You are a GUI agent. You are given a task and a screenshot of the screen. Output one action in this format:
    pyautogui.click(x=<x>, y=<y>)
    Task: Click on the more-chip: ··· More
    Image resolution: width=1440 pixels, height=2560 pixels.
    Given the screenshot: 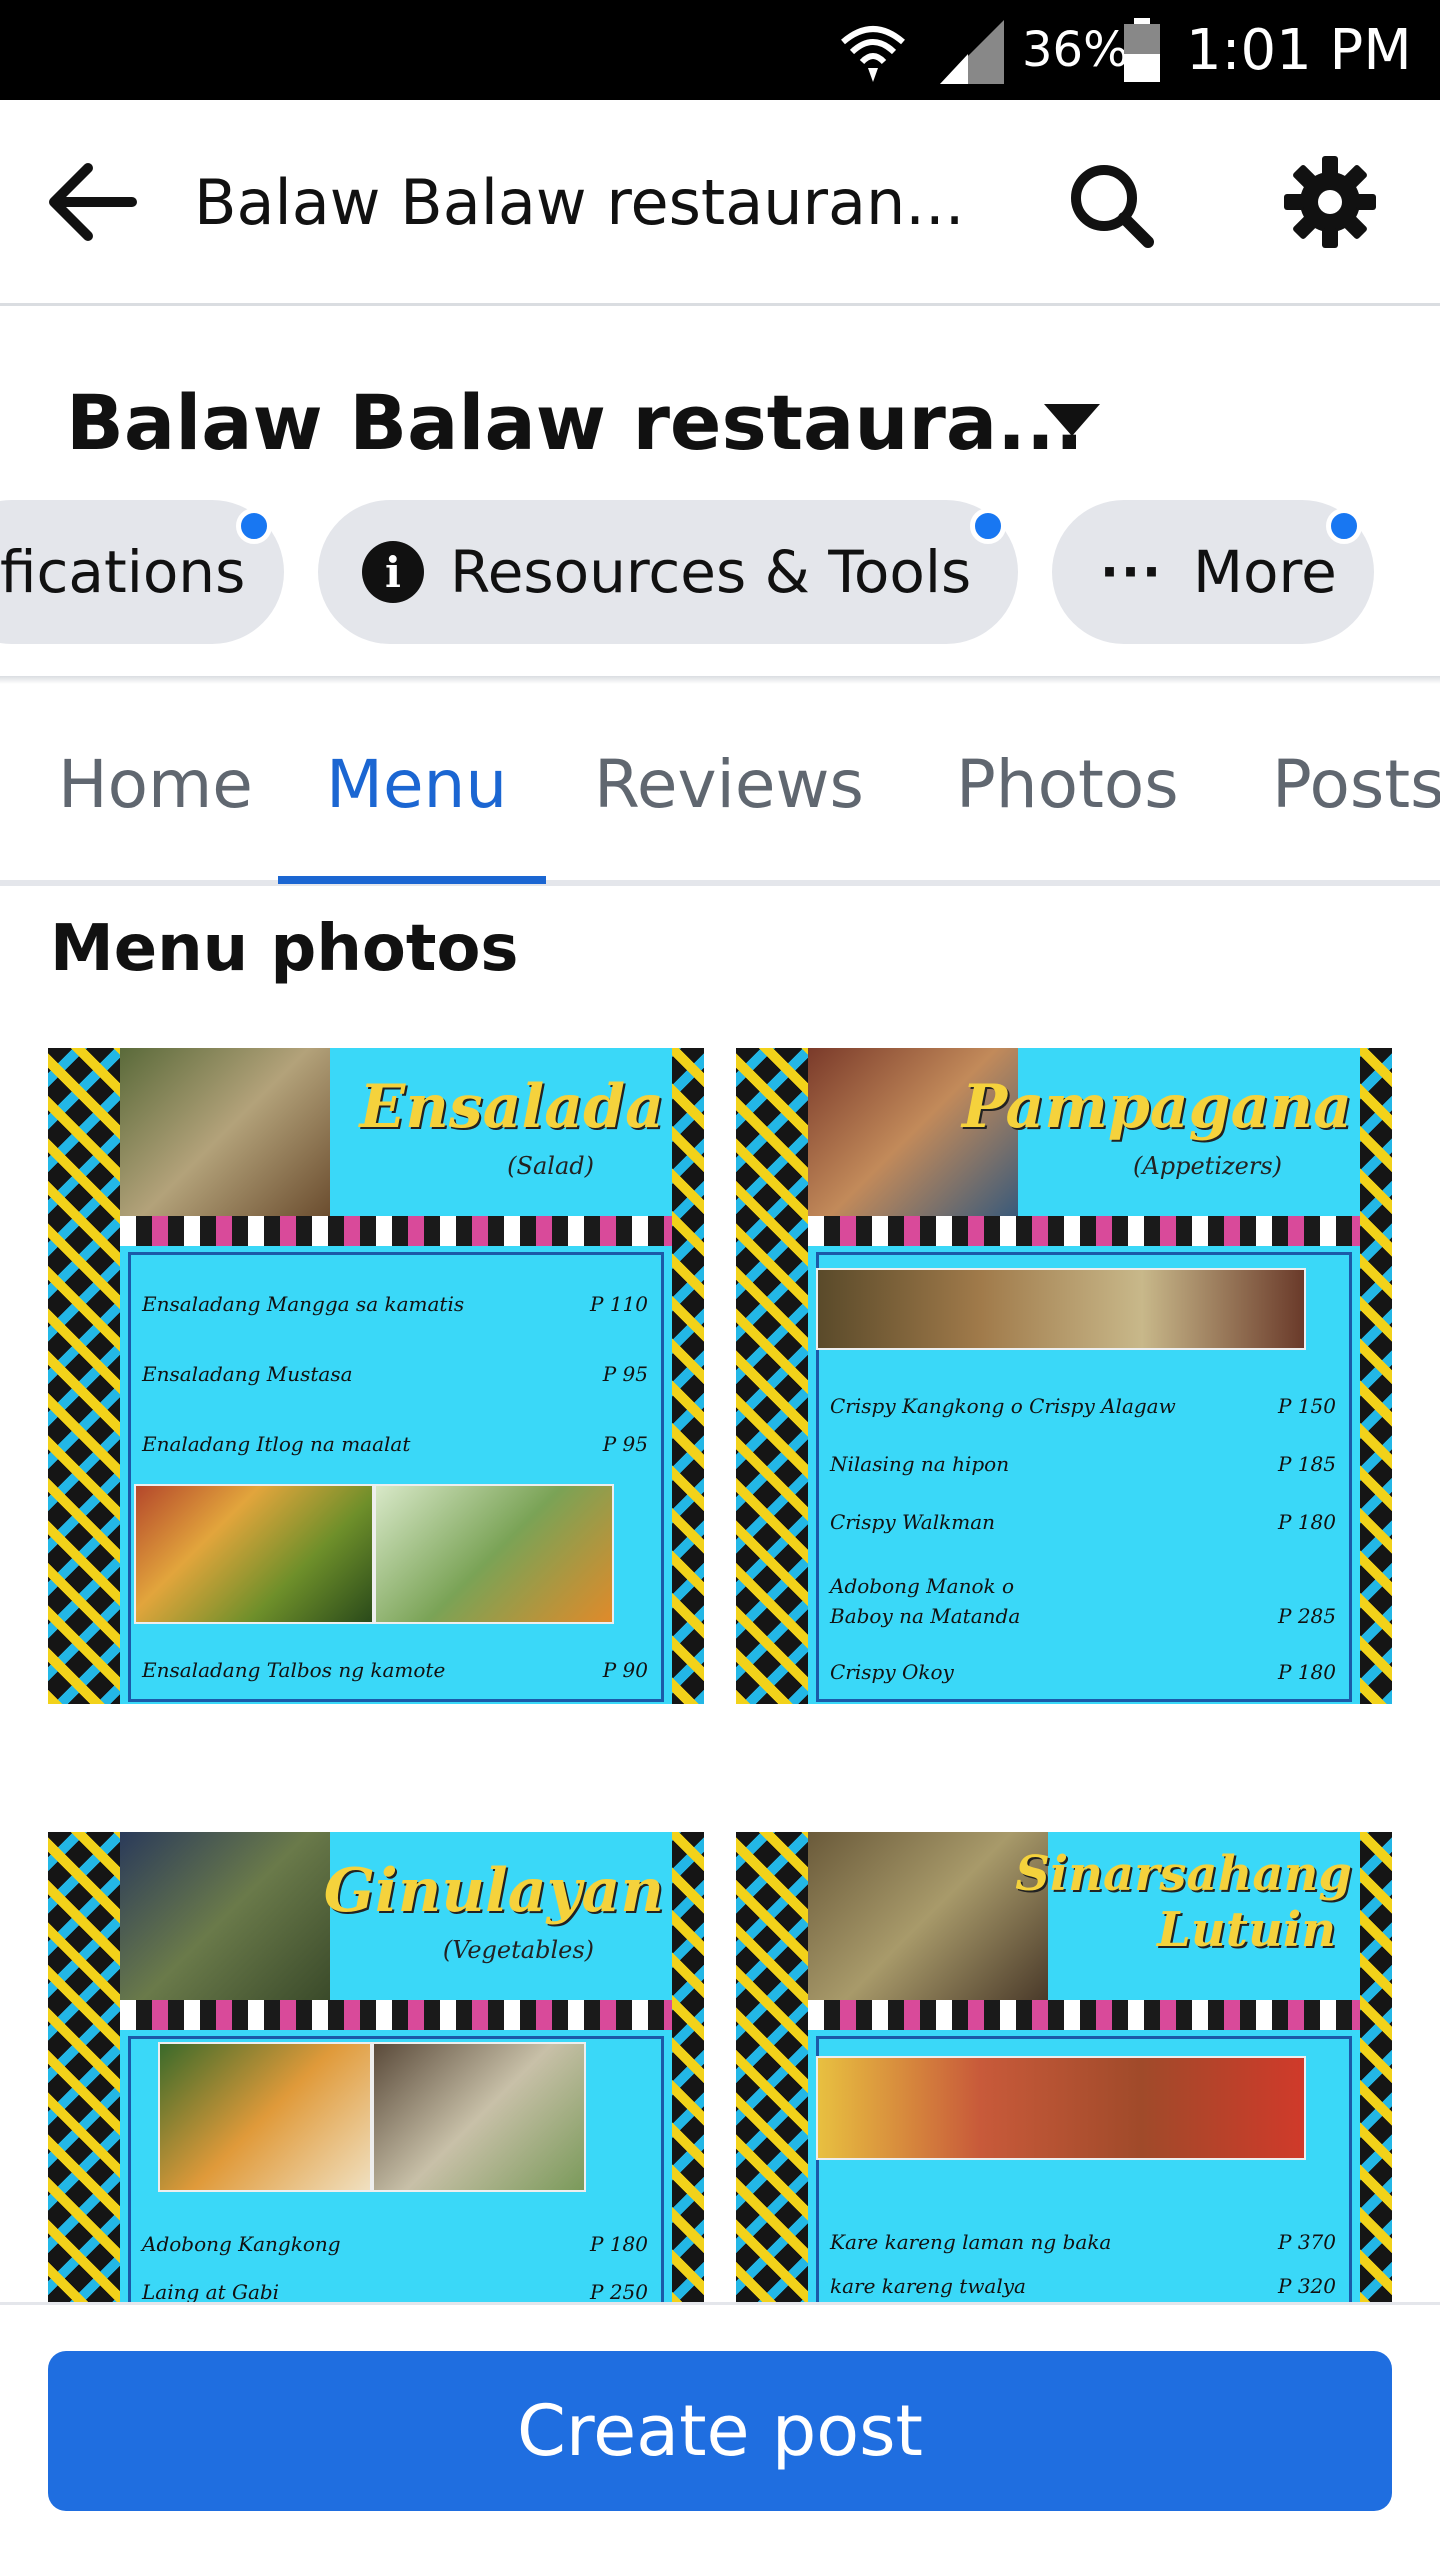 What is the action you would take?
    pyautogui.click(x=1213, y=572)
    